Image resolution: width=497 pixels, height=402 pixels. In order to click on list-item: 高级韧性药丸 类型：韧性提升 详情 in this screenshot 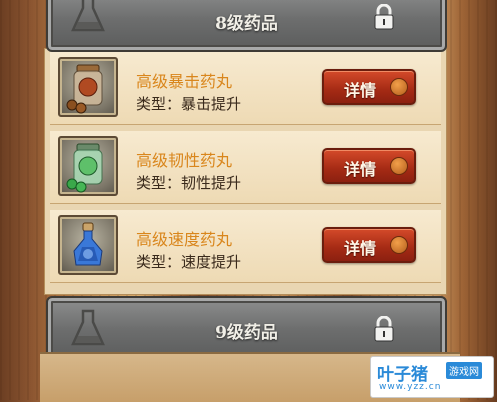, I will do `click(245, 167)`.